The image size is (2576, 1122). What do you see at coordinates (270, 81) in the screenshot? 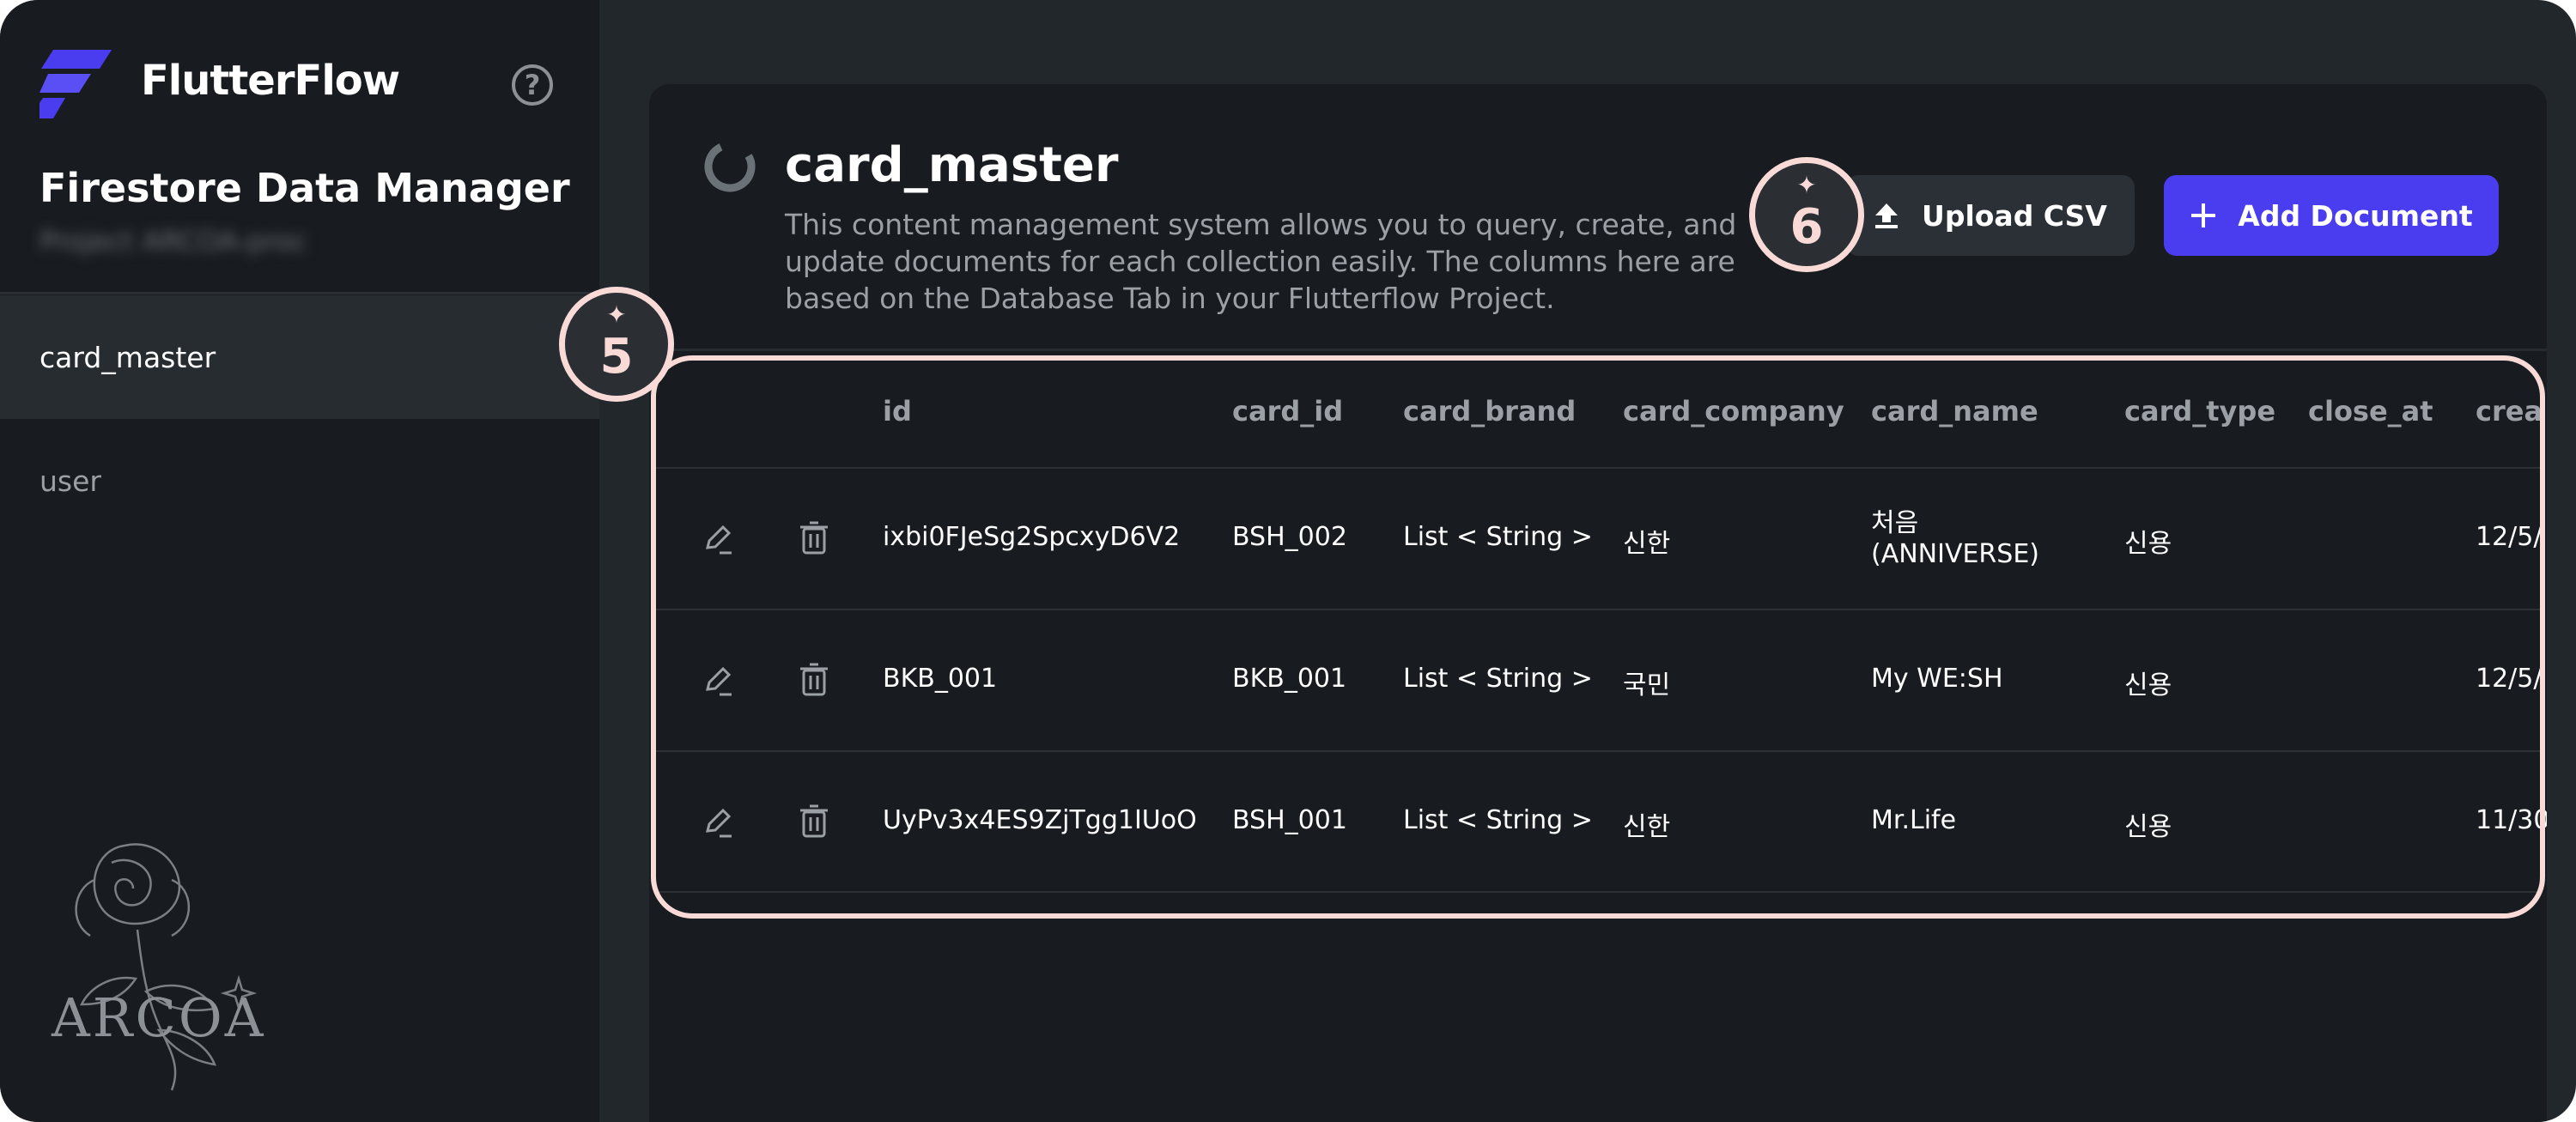
I see `brand-name: FlutterFlow` at bounding box center [270, 81].